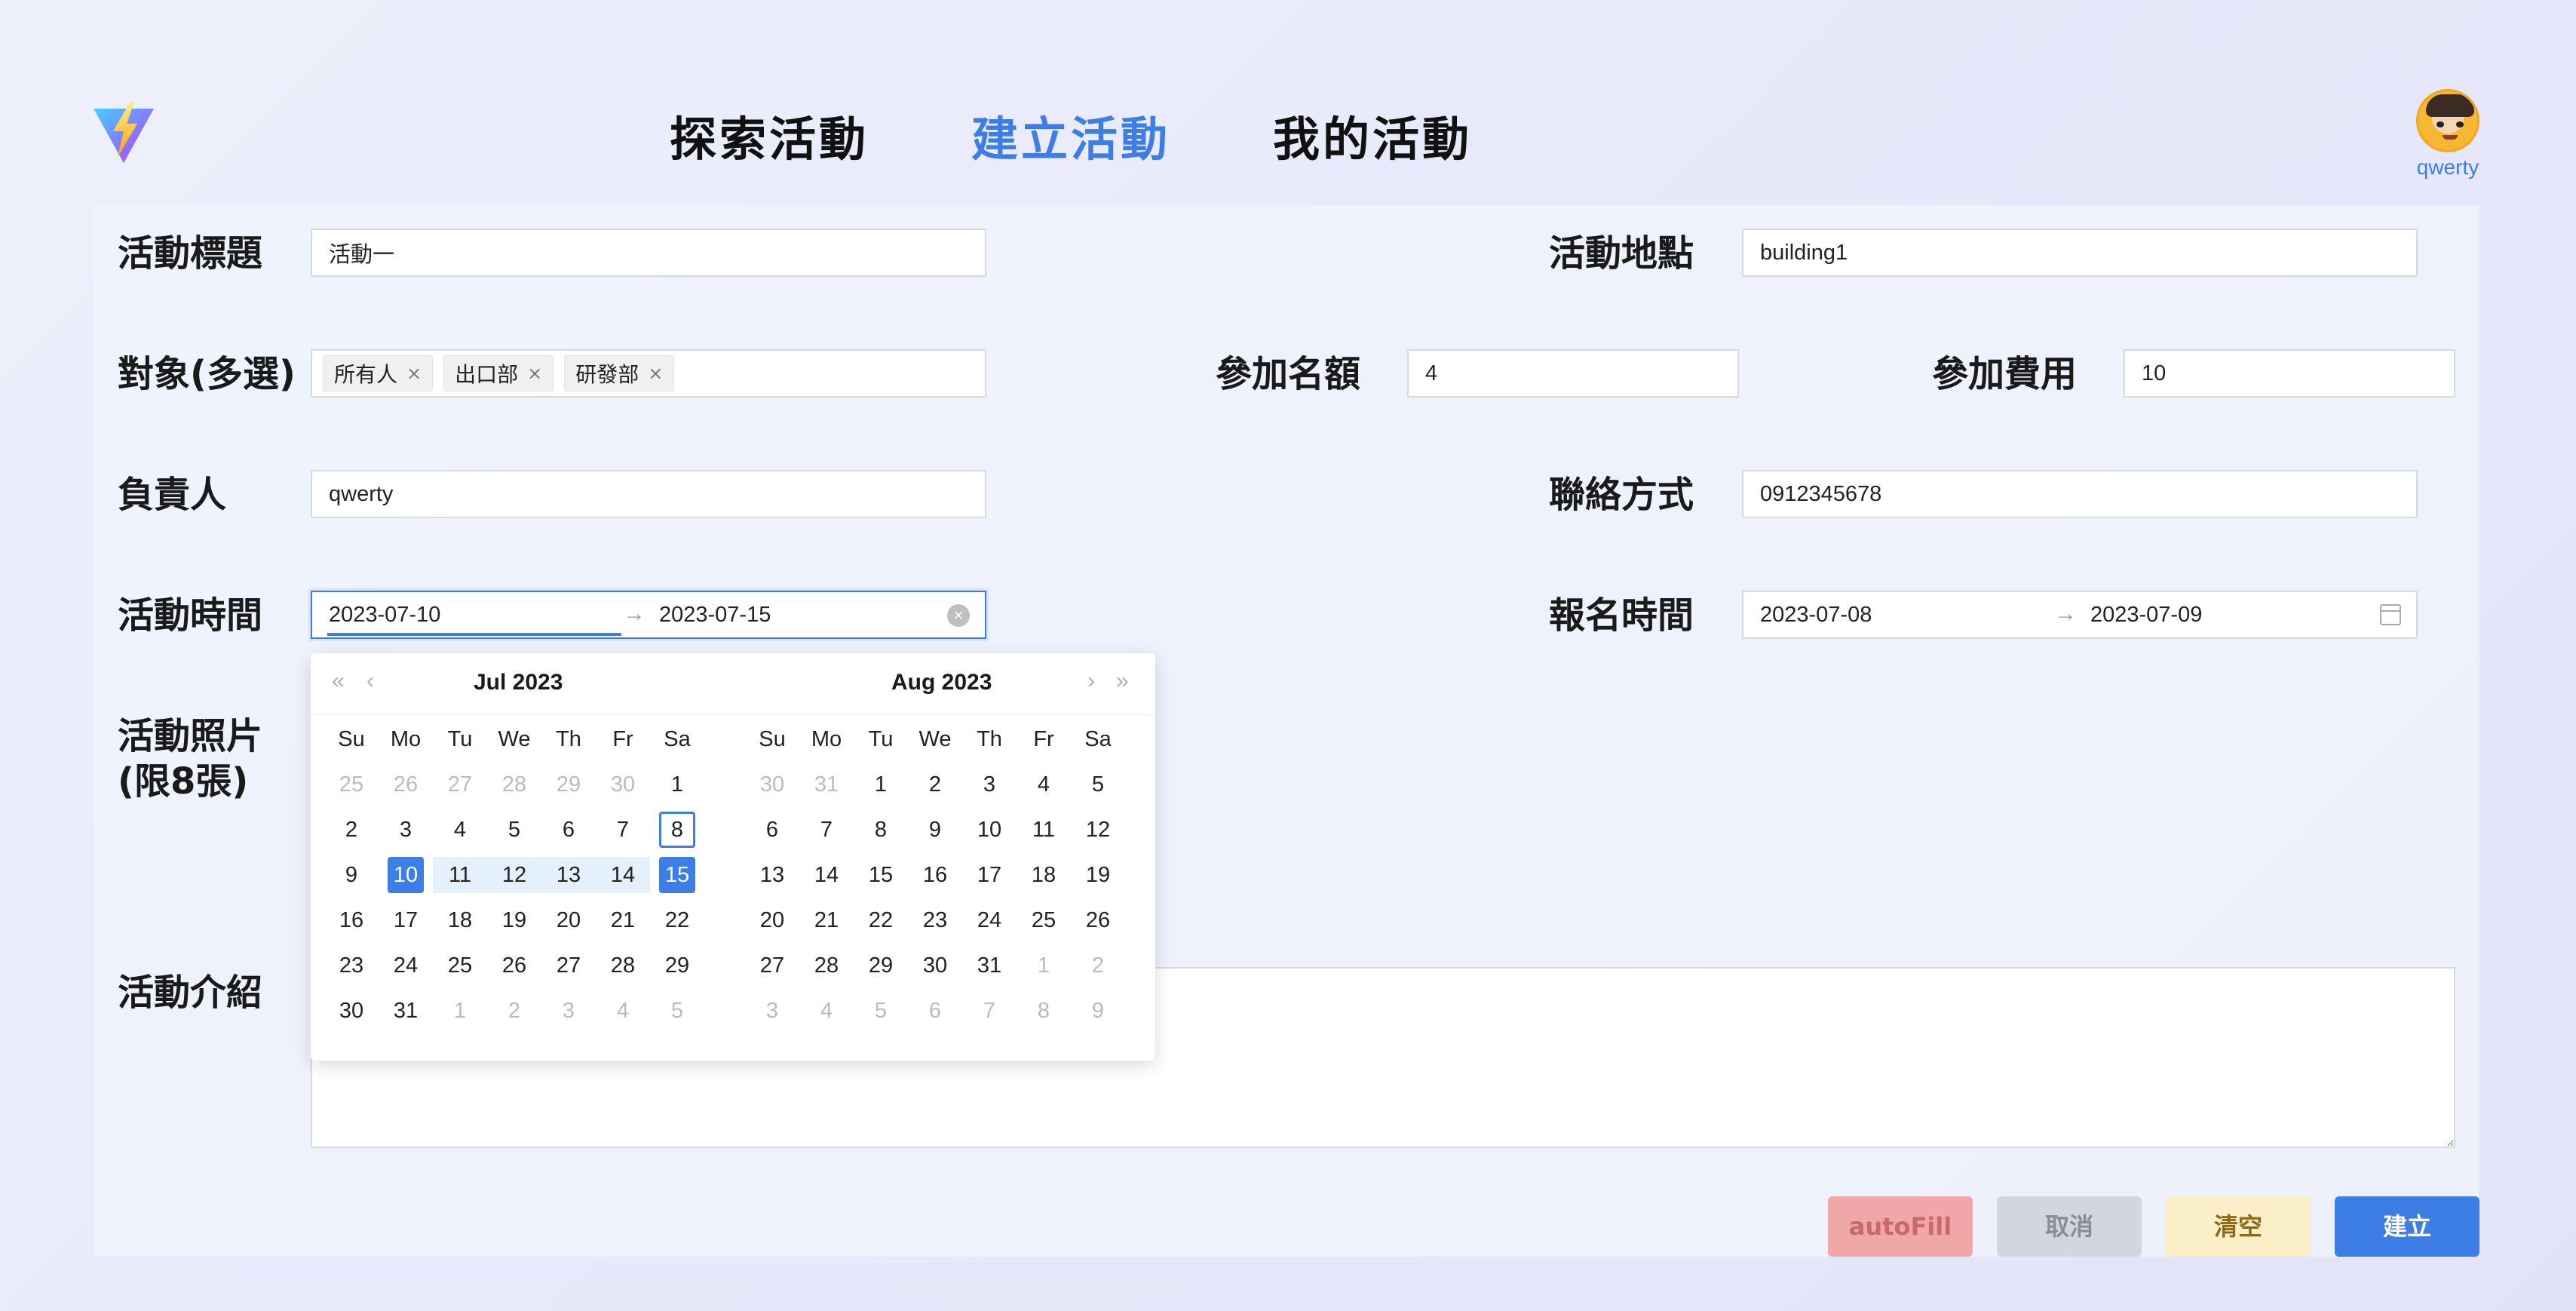 This screenshot has height=1311, width=2576. Describe the element at coordinates (2069, 1226) in the screenshot. I see `cancel-button: 取消` at that location.